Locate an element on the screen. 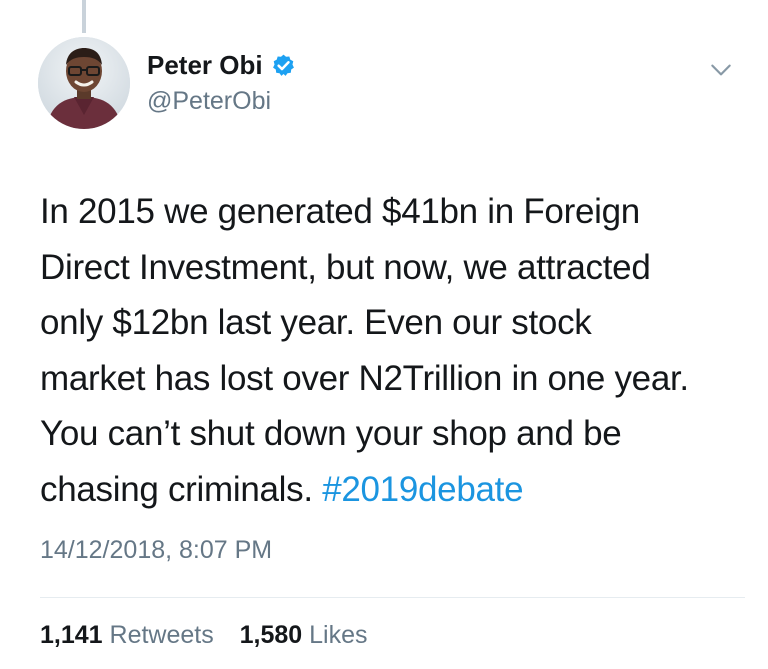 Image resolution: width=768 pixels, height=669 pixels. author-block: Peter Obi @PeterObi is located at coordinates (221, 82).